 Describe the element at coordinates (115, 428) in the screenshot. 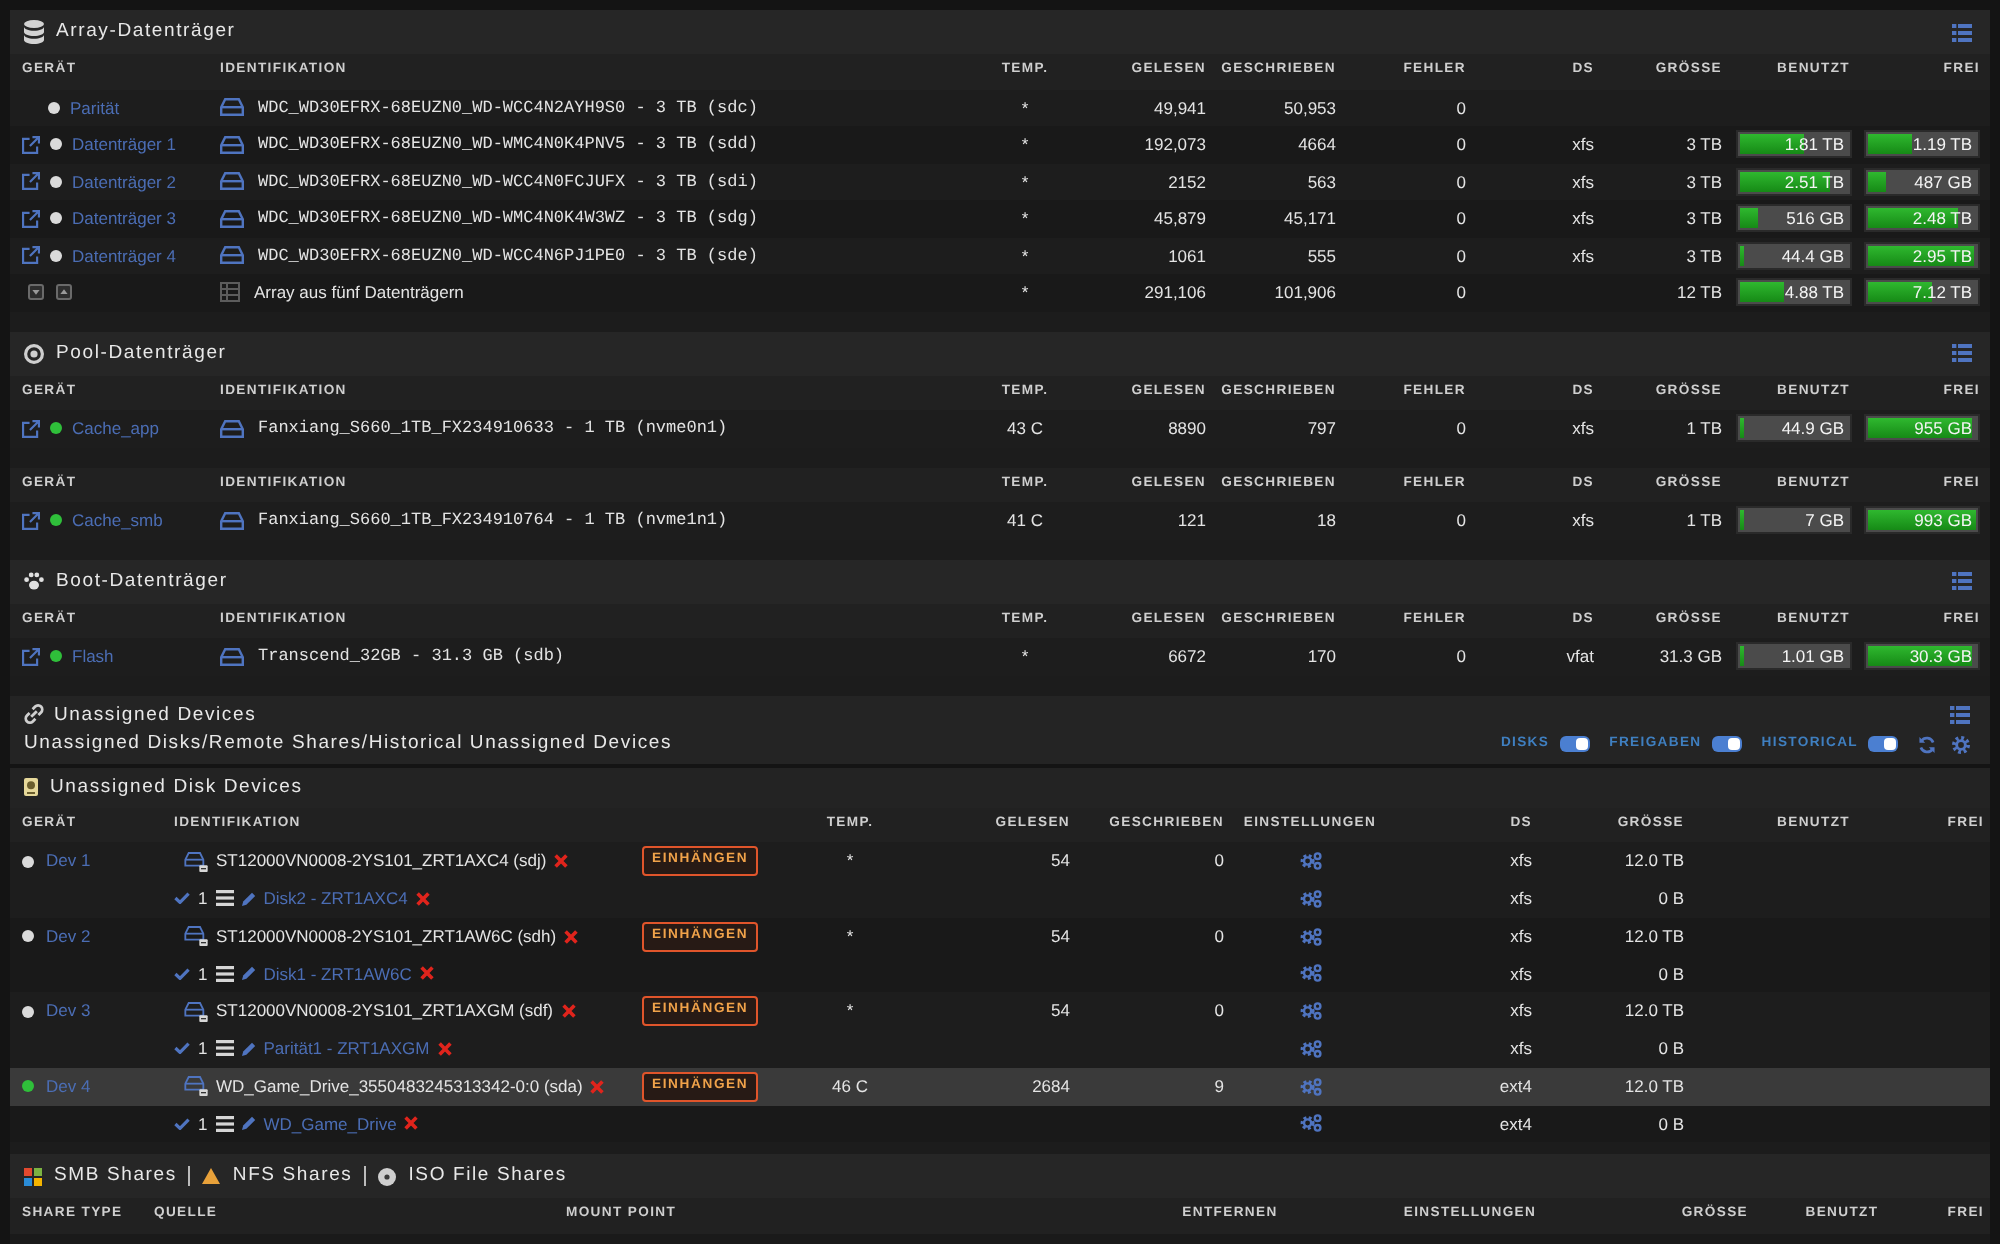

I see `device-link: Cache_app` at that location.